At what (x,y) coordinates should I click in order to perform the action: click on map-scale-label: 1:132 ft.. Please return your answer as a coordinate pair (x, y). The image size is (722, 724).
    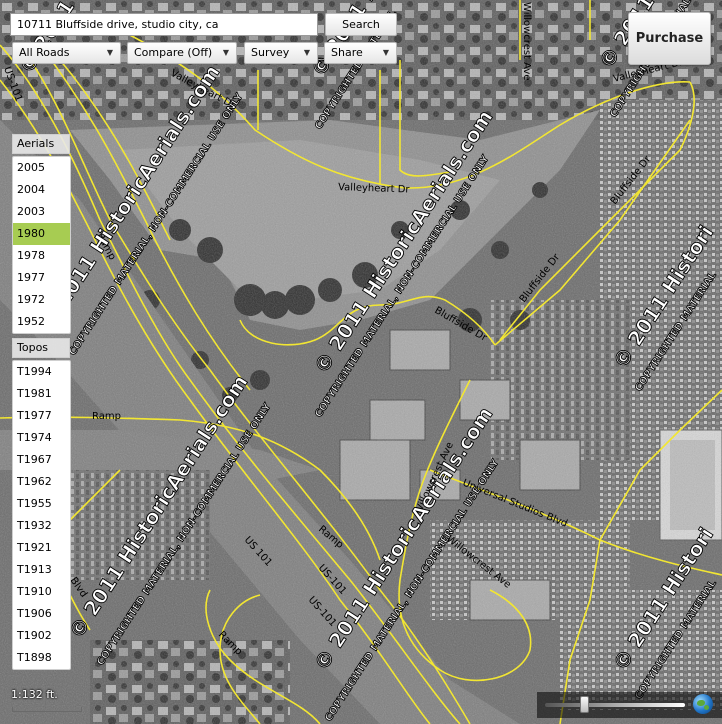
    Looking at the image, I should click on (34, 694).